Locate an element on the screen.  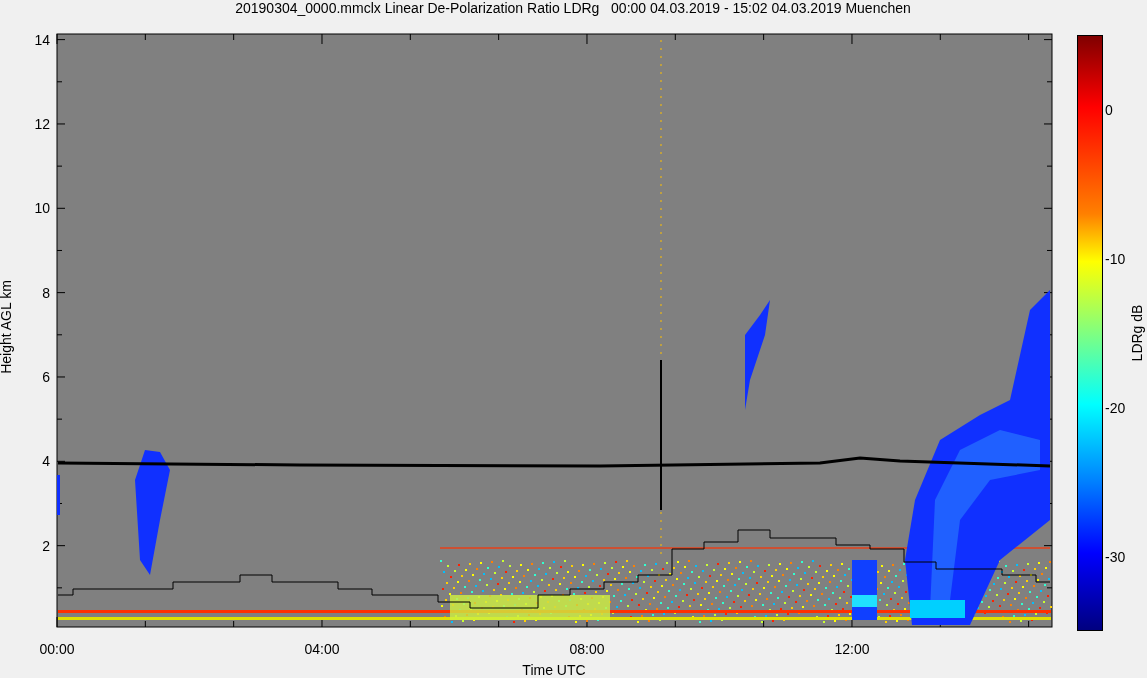
y-axis-label: Height AGL km is located at coordinates (7, 327).